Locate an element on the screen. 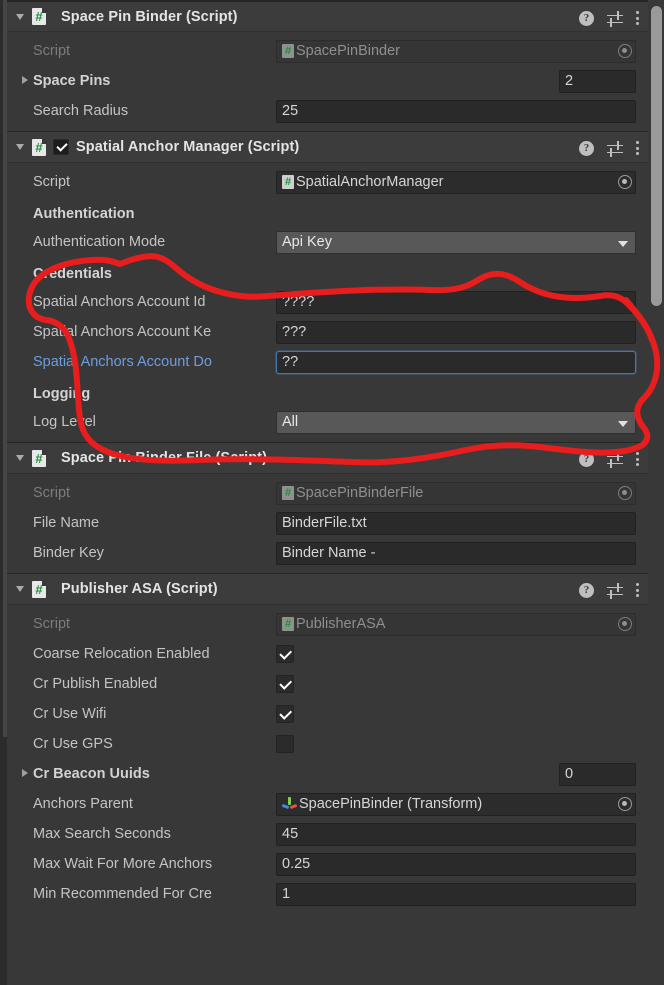 This screenshot has height=985, width=664. property-row: Coarse Relocation Enabled is located at coordinates (327, 654).